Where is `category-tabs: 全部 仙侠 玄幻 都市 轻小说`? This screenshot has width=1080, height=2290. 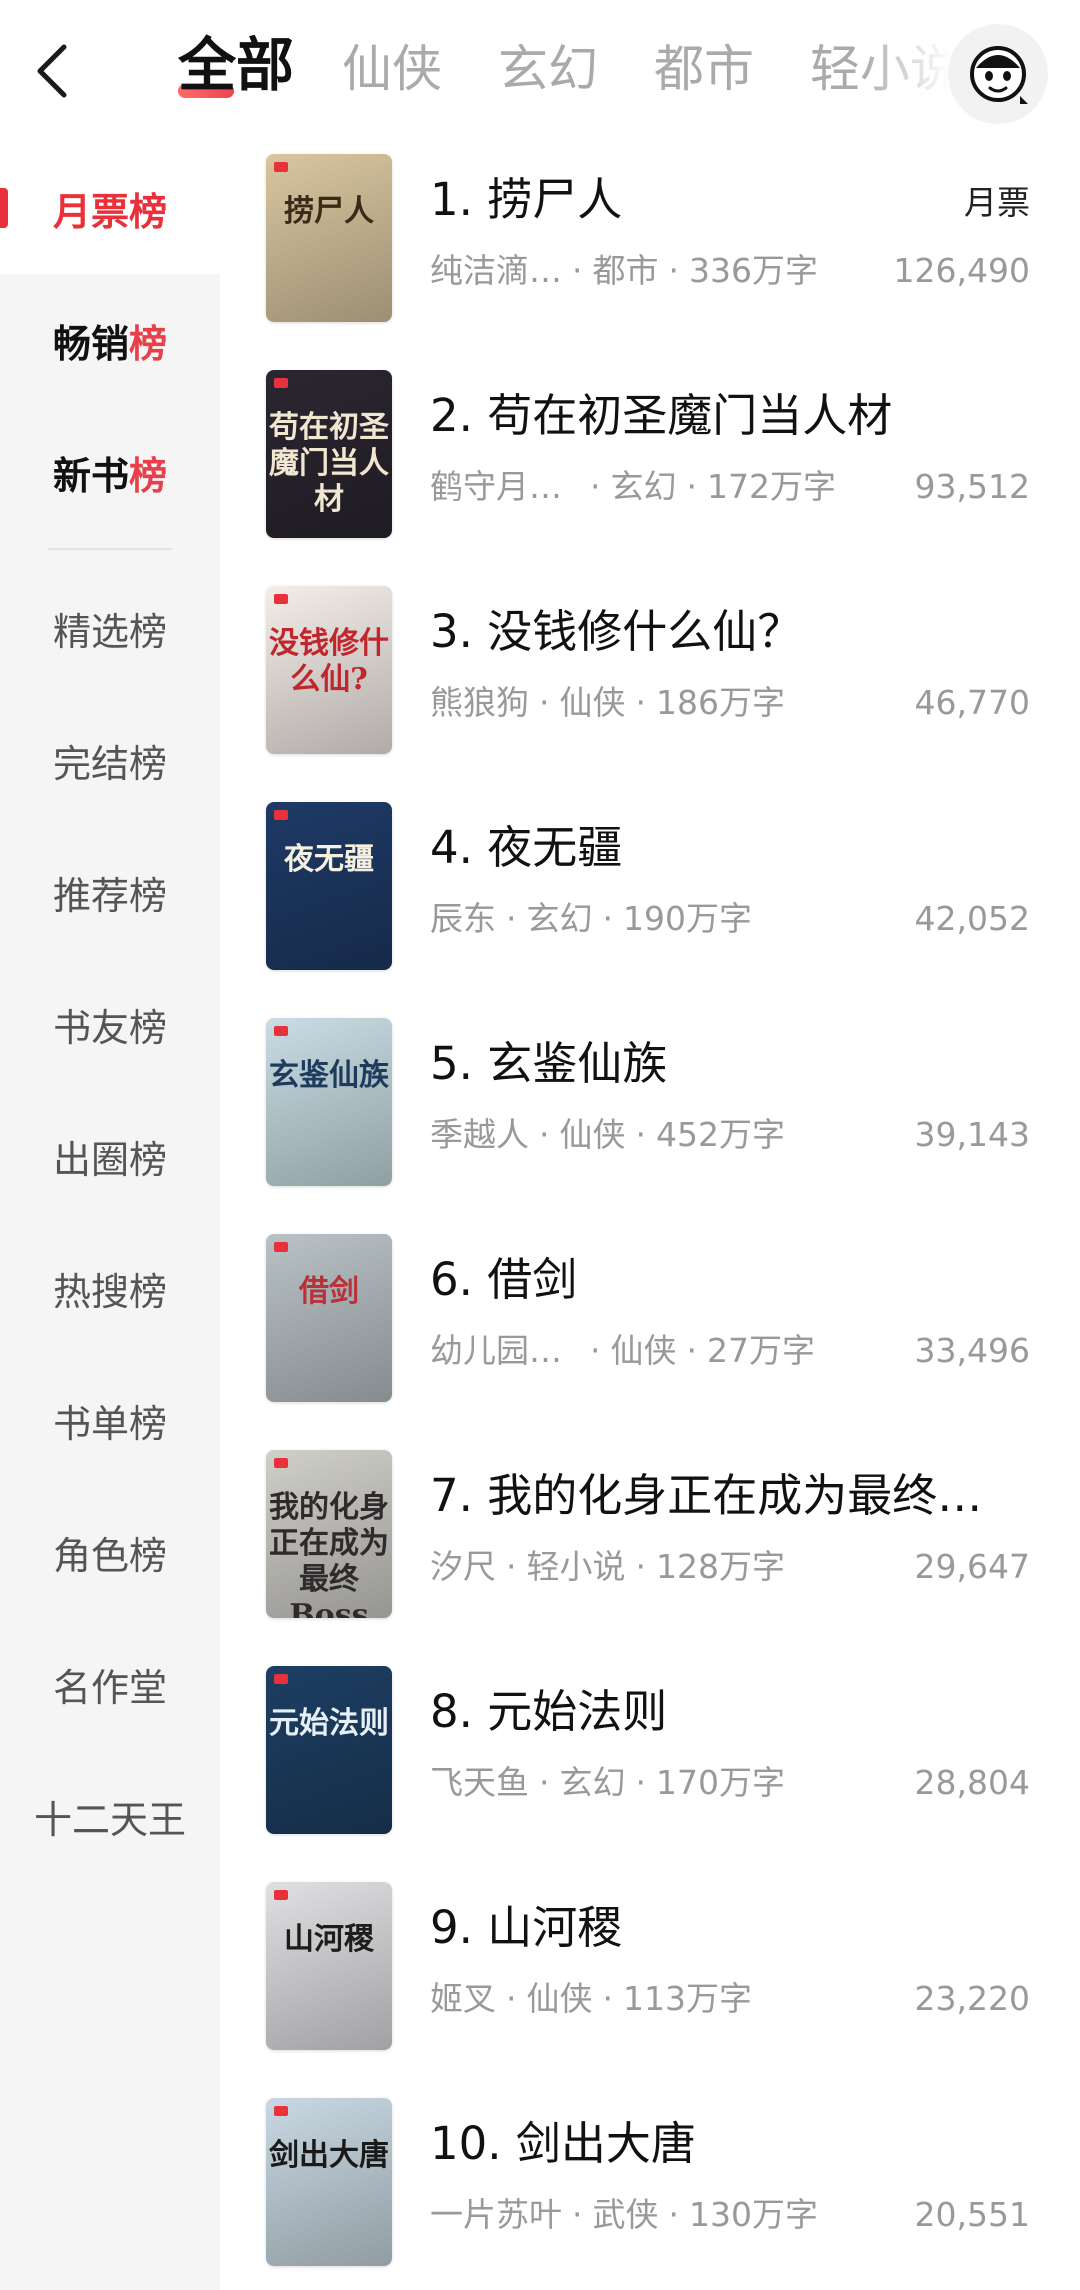 category-tabs: 全部 仙侠 玄幻 都市 轻小说 is located at coordinates (560, 71).